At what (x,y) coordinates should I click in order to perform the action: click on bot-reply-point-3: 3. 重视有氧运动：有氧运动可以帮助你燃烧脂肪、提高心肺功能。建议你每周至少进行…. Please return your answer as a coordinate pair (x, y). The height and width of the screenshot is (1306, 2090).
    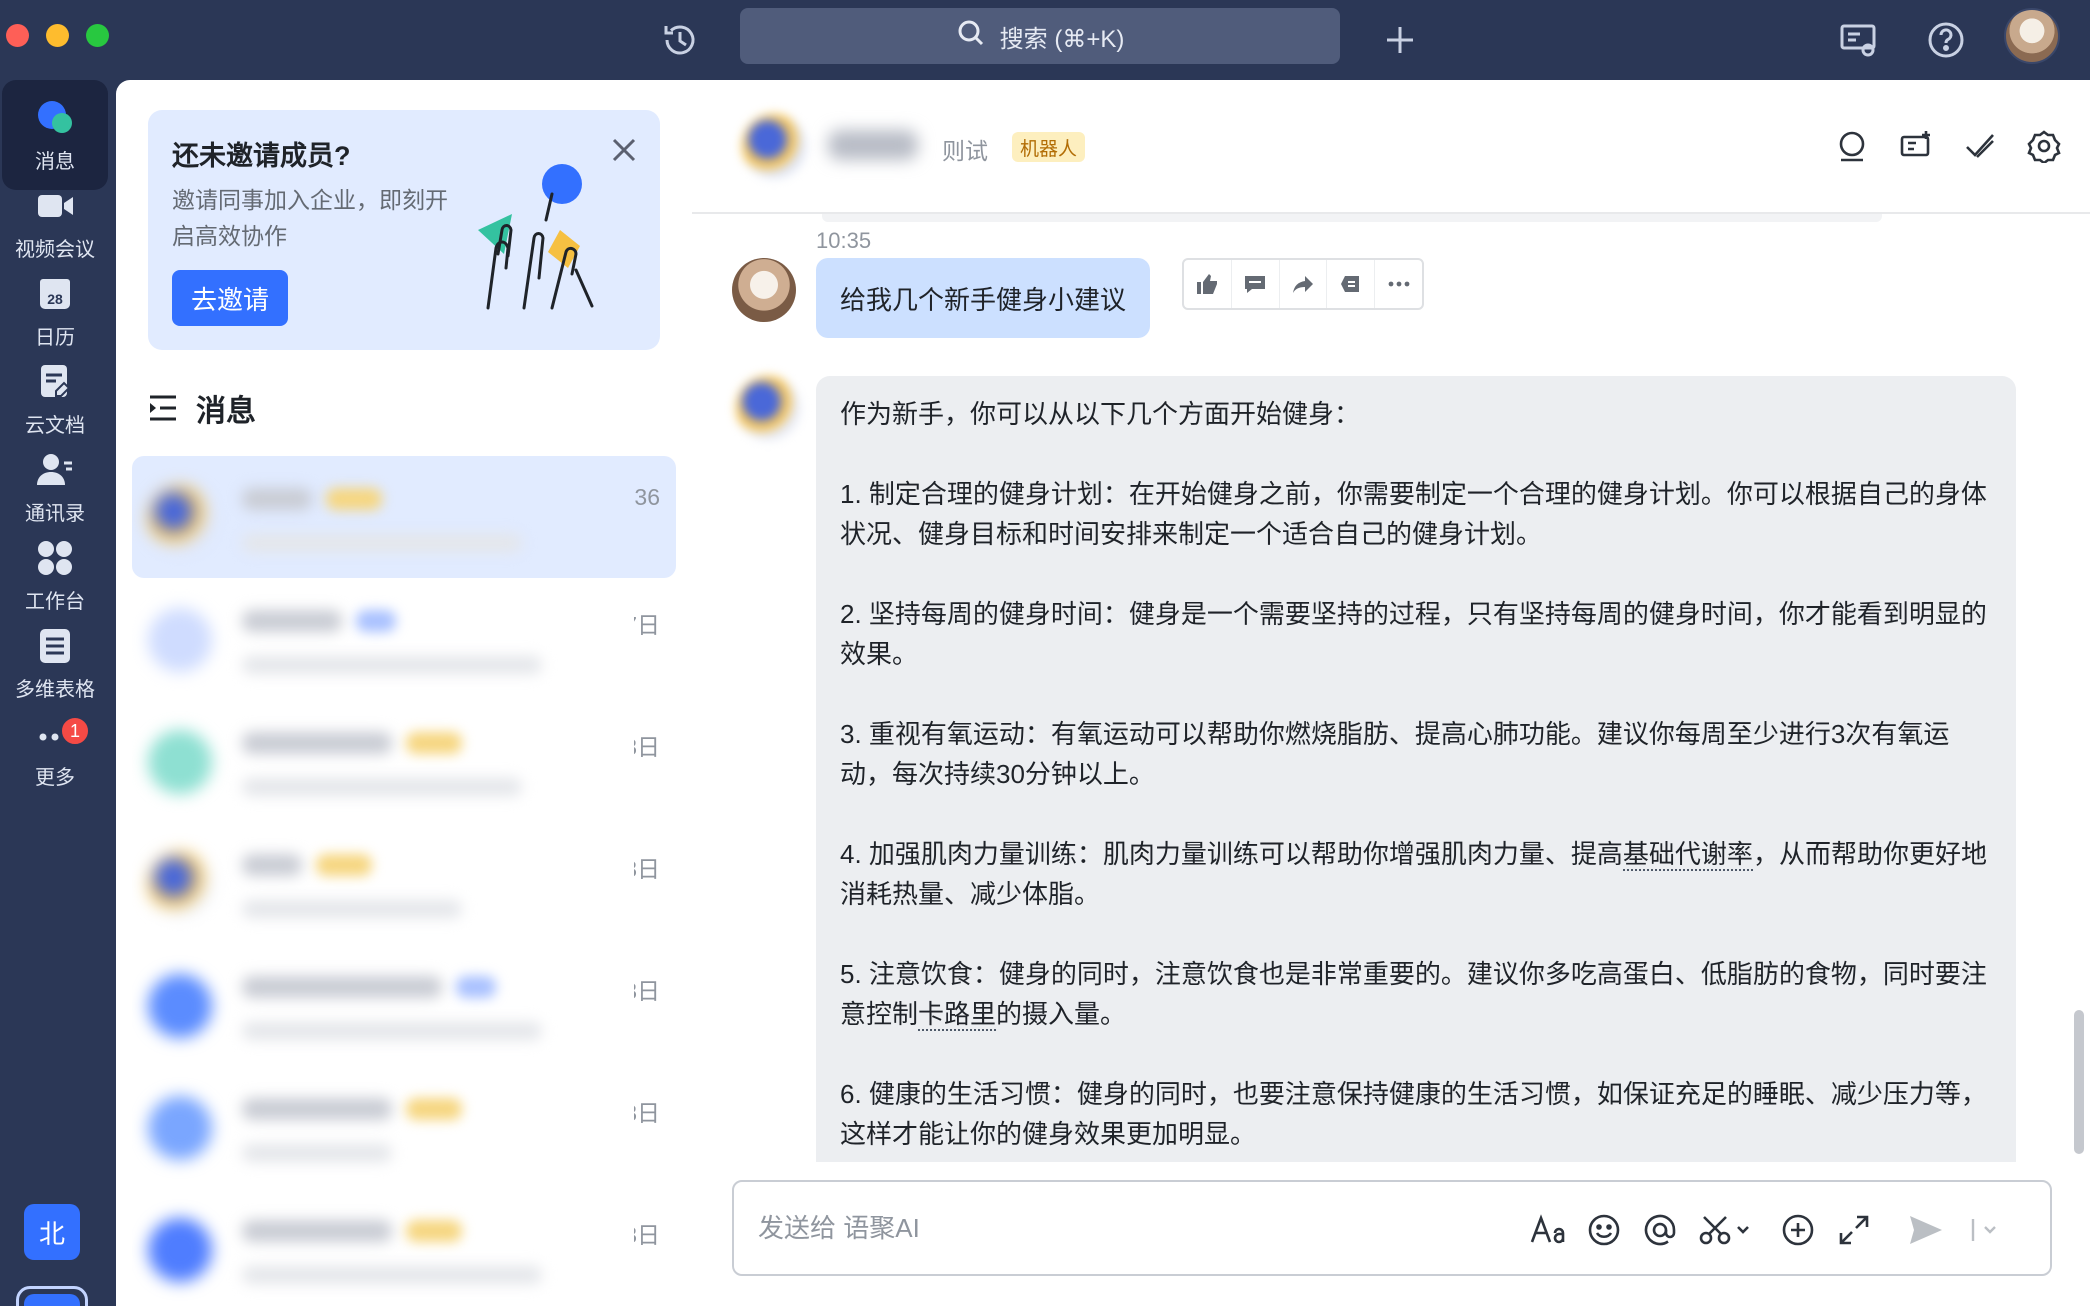
    Looking at the image, I should click on (1395, 754).